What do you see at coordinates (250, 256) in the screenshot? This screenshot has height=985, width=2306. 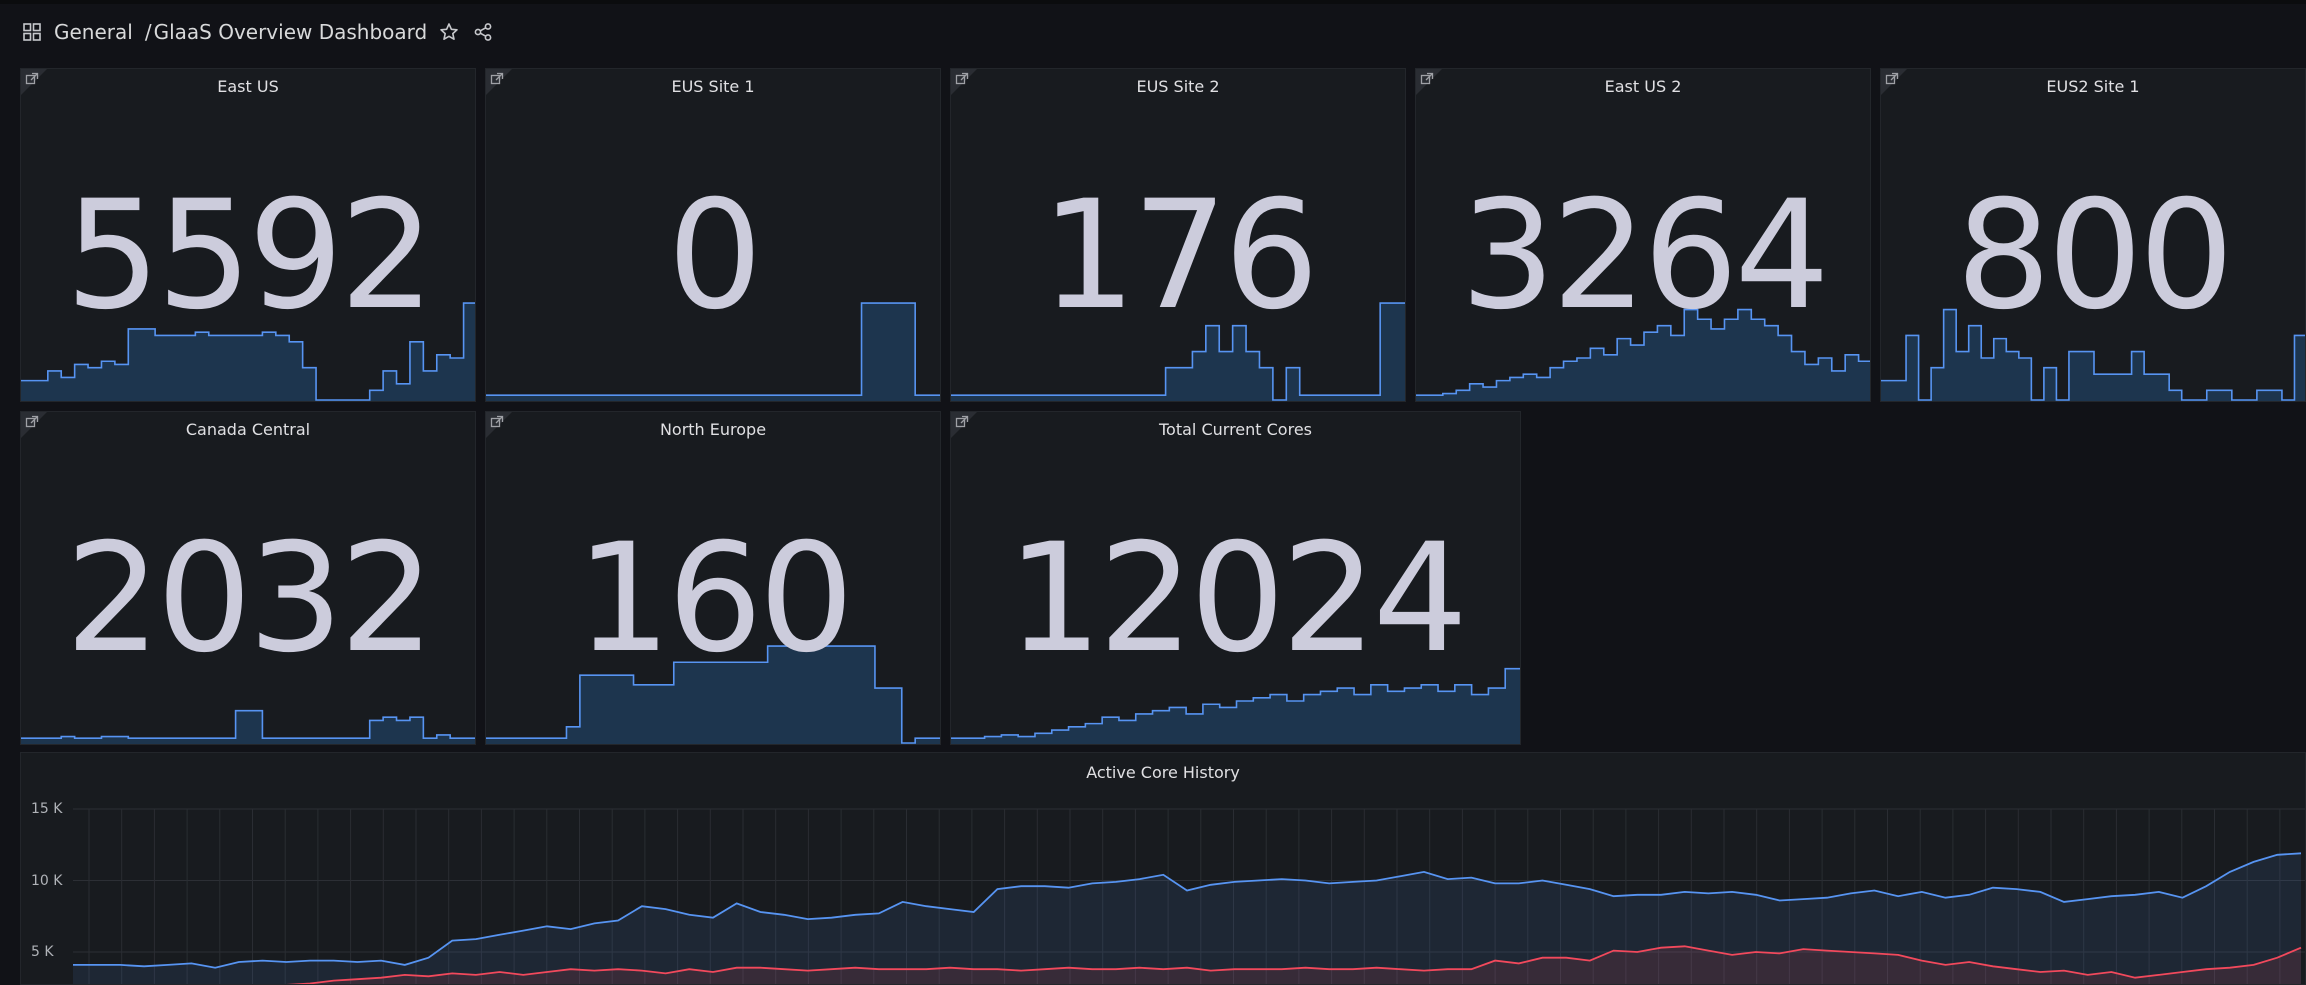 I see `stat-value: 5592` at bounding box center [250, 256].